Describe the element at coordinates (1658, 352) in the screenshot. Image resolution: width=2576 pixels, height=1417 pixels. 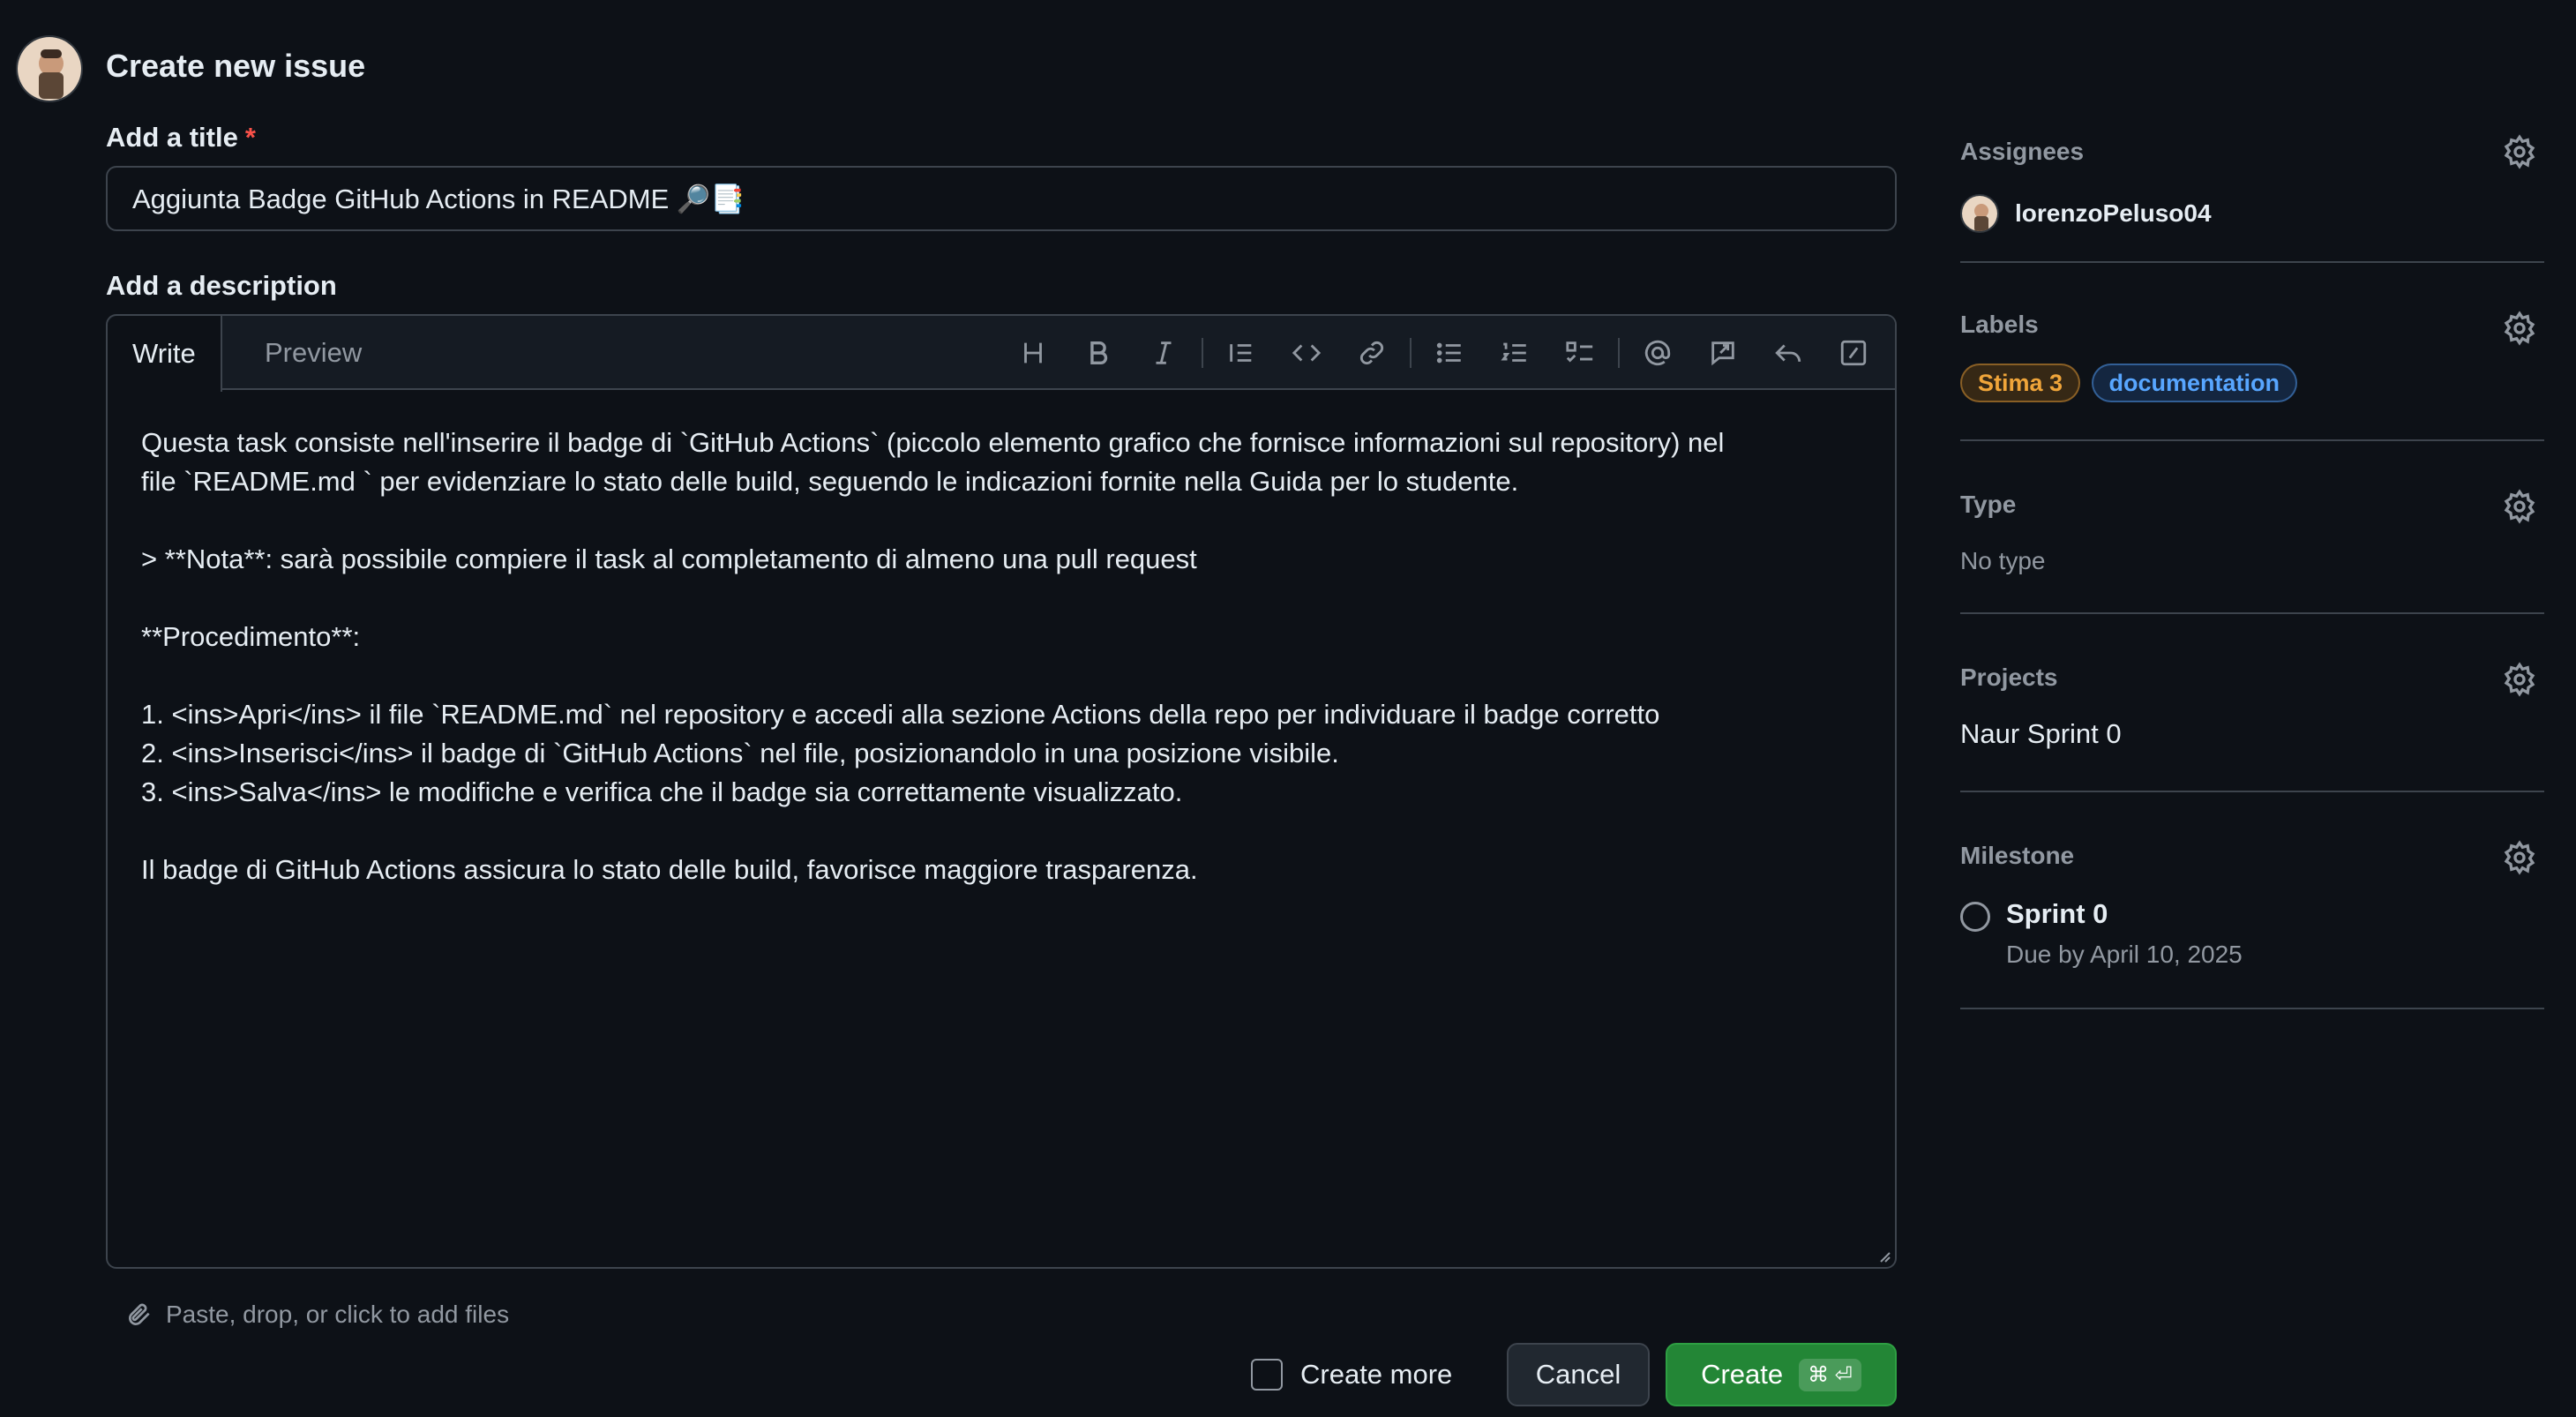
I see `mention-icon` at that location.